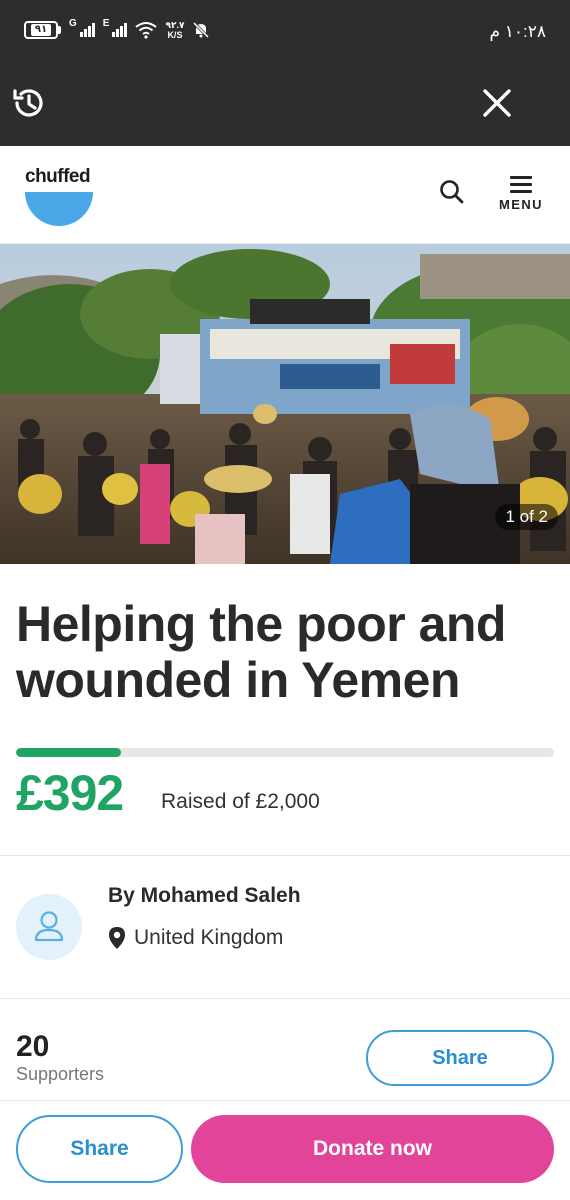  I want to click on chuffed-logo: chuffed, so click(60, 196).